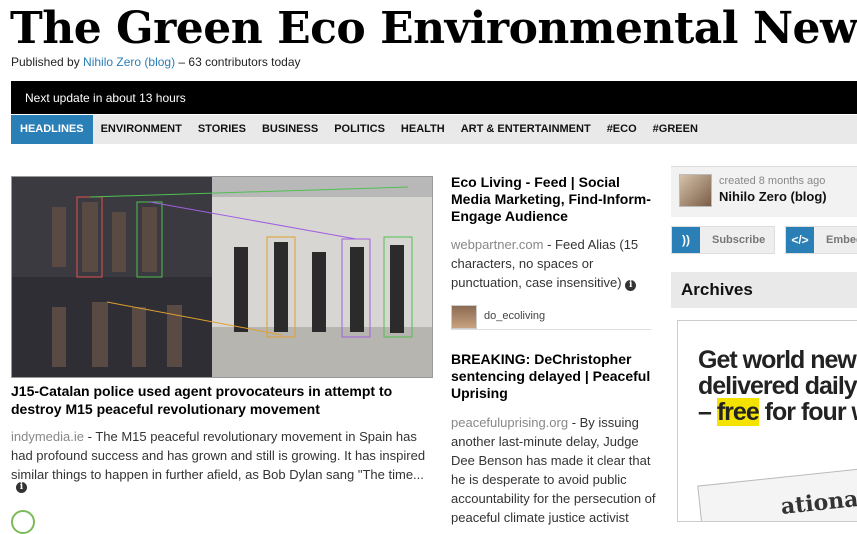 The width and height of the screenshot is (857, 534). Describe the element at coordinates (497, 244) in the screenshot. I see `story-2-source: webpartner.com` at that location.